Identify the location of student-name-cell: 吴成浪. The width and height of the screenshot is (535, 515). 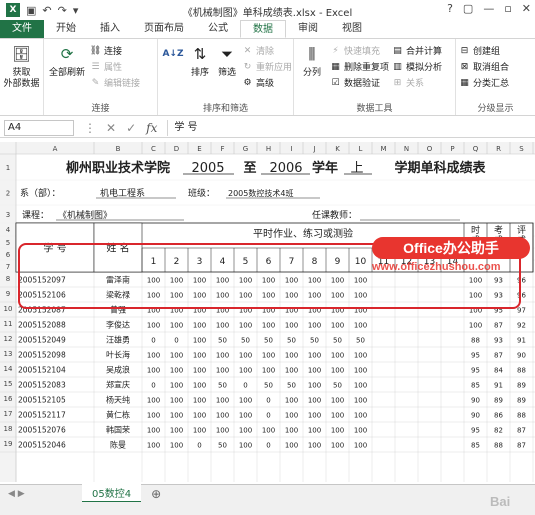
(118, 370).